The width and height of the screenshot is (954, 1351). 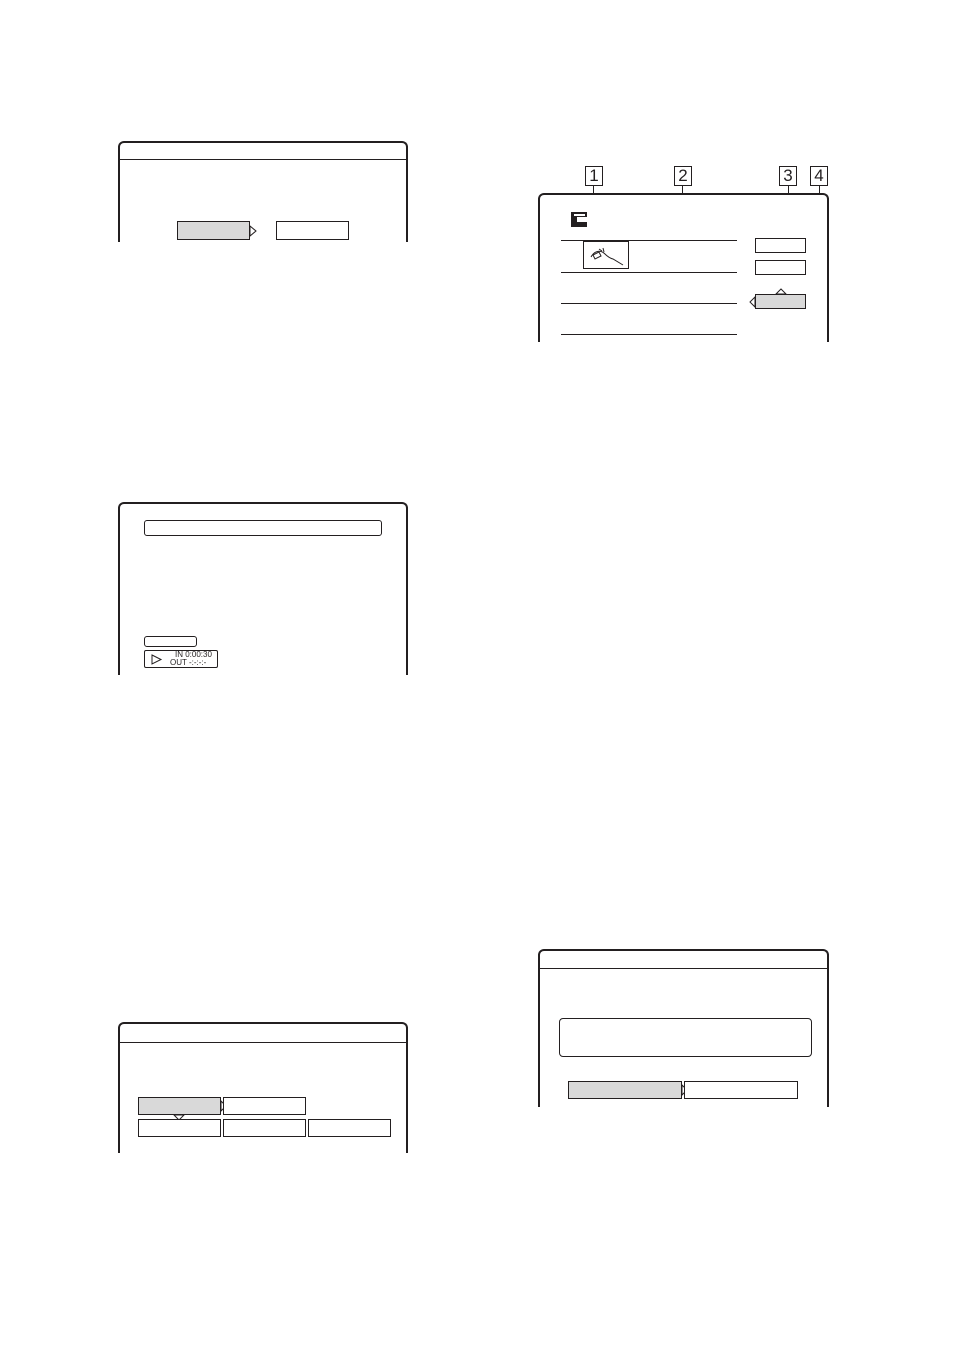 What do you see at coordinates (263, 528) in the screenshot?
I see `title-name-field` at bounding box center [263, 528].